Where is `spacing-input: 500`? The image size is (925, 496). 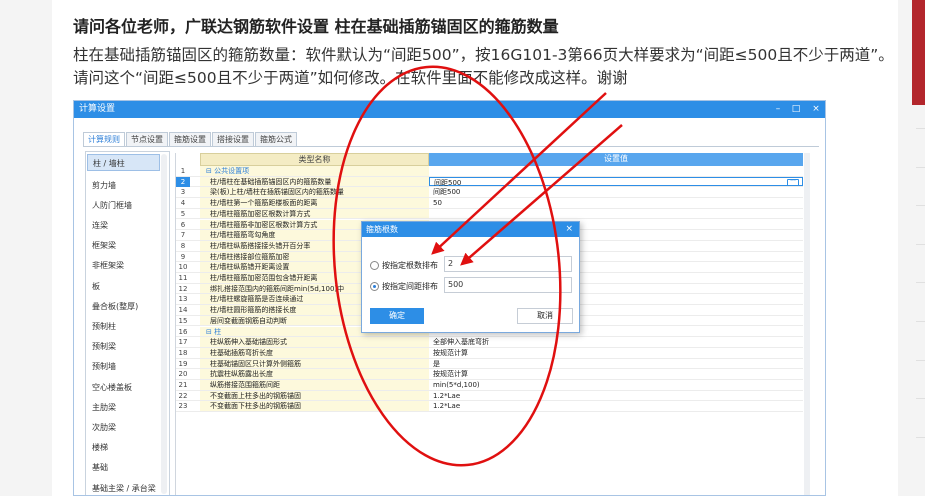
spacing-input: 500 is located at coordinates (508, 285).